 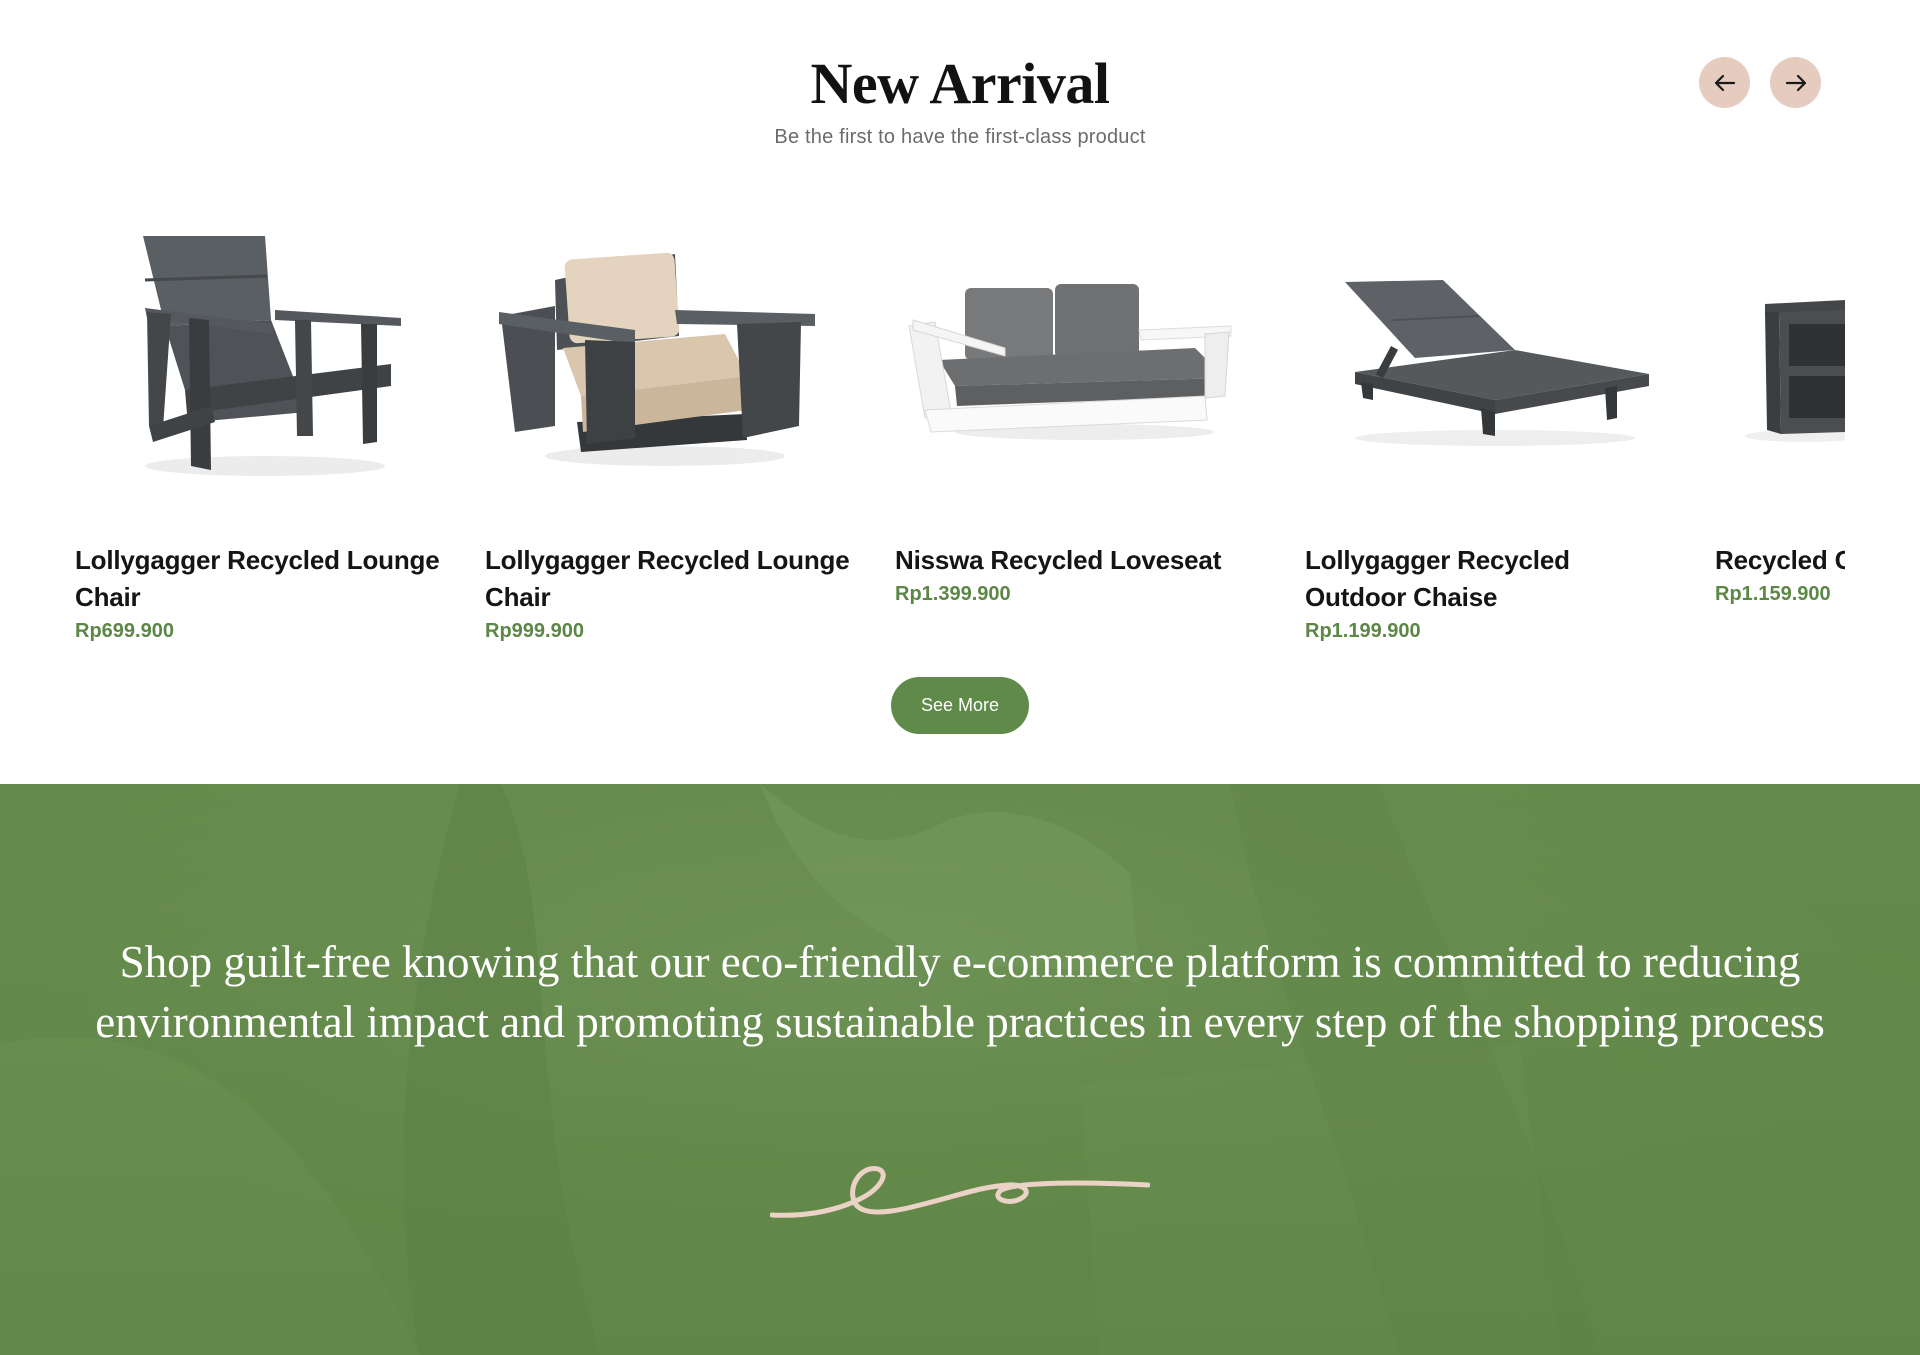 What do you see at coordinates (960, 1192) in the screenshot?
I see `flourish-icon` at bounding box center [960, 1192].